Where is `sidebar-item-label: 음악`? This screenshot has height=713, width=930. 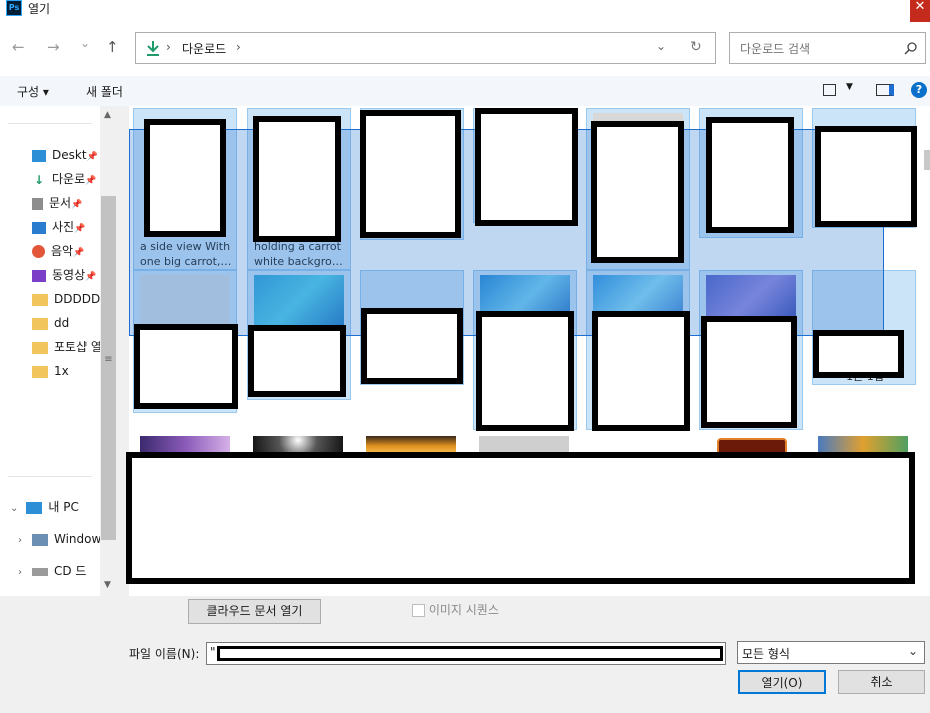 sidebar-item-label: 음악 is located at coordinates (62, 251).